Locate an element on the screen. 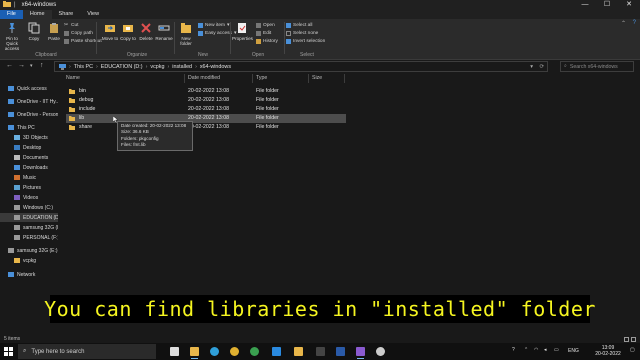  status-bar: 5 items is located at coordinates (320, 339).